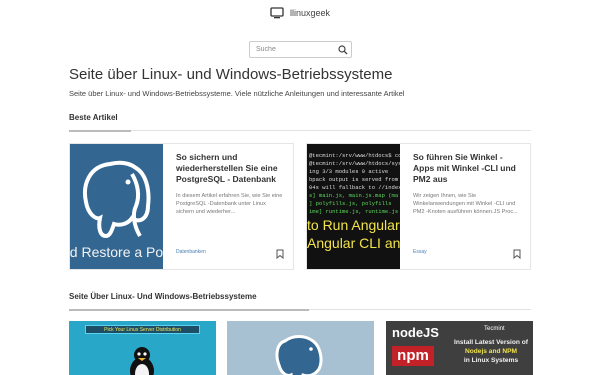 This screenshot has width=600, height=375. Describe the element at coordinates (310, 13) in the screenshot. I see `brand-name: llinuxgeek` at that location.